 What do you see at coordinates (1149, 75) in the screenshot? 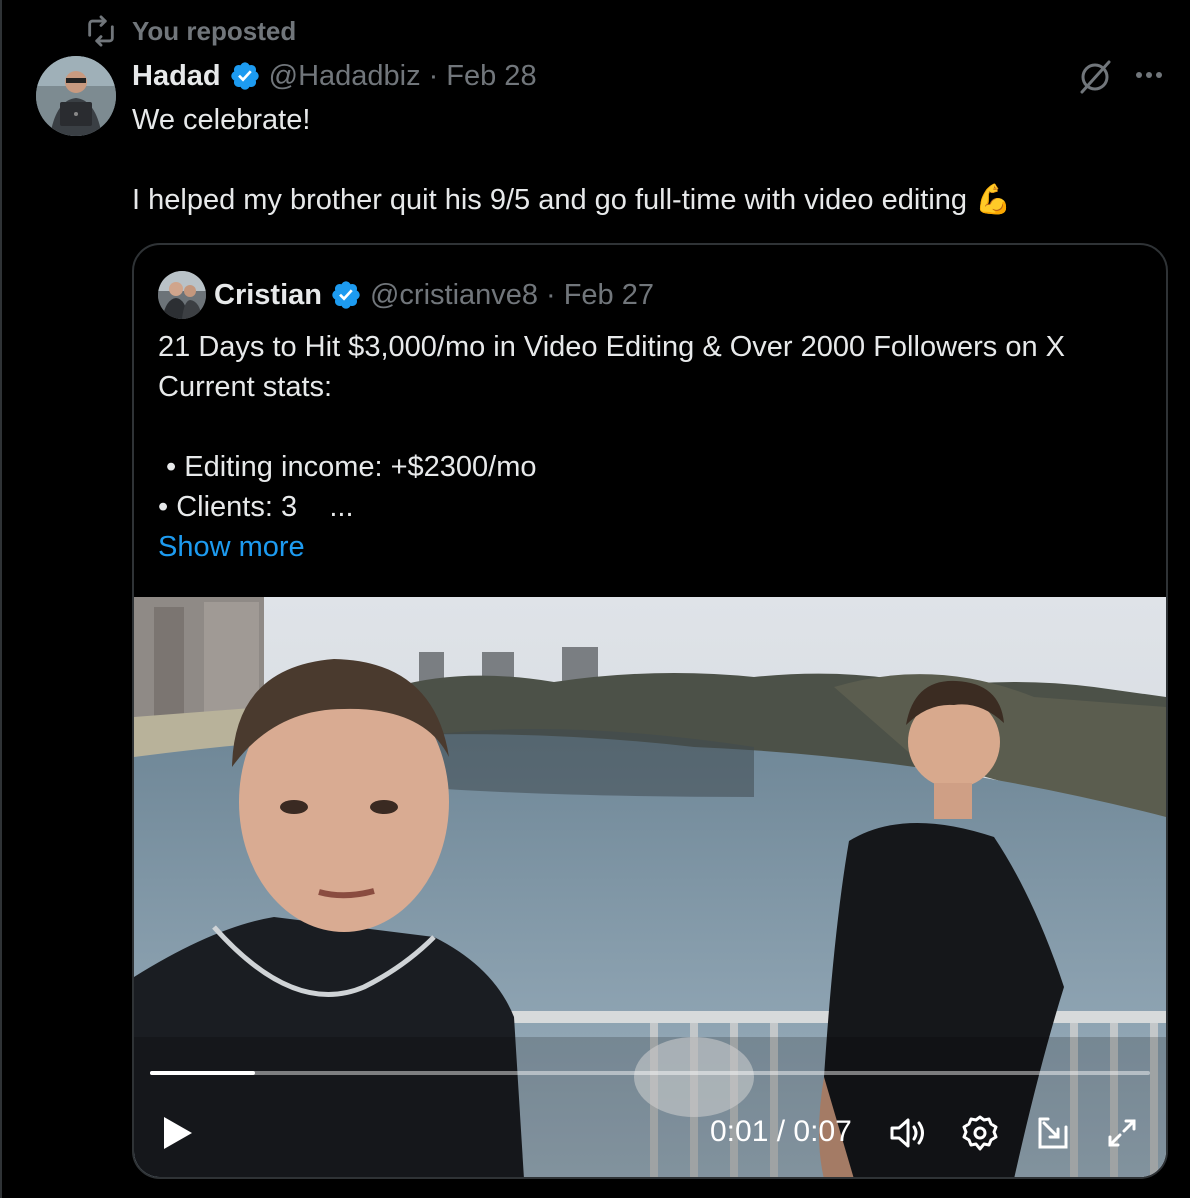
I see `more-options-icon` at bounding box center [1149, 75].